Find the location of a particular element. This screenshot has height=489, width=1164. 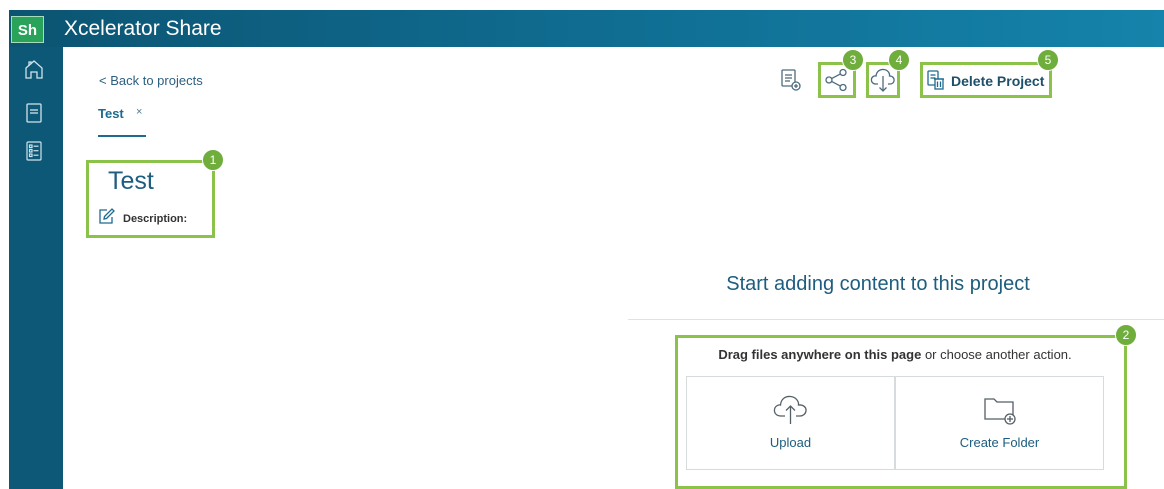

share-icon is located at coordinates (837, 80).